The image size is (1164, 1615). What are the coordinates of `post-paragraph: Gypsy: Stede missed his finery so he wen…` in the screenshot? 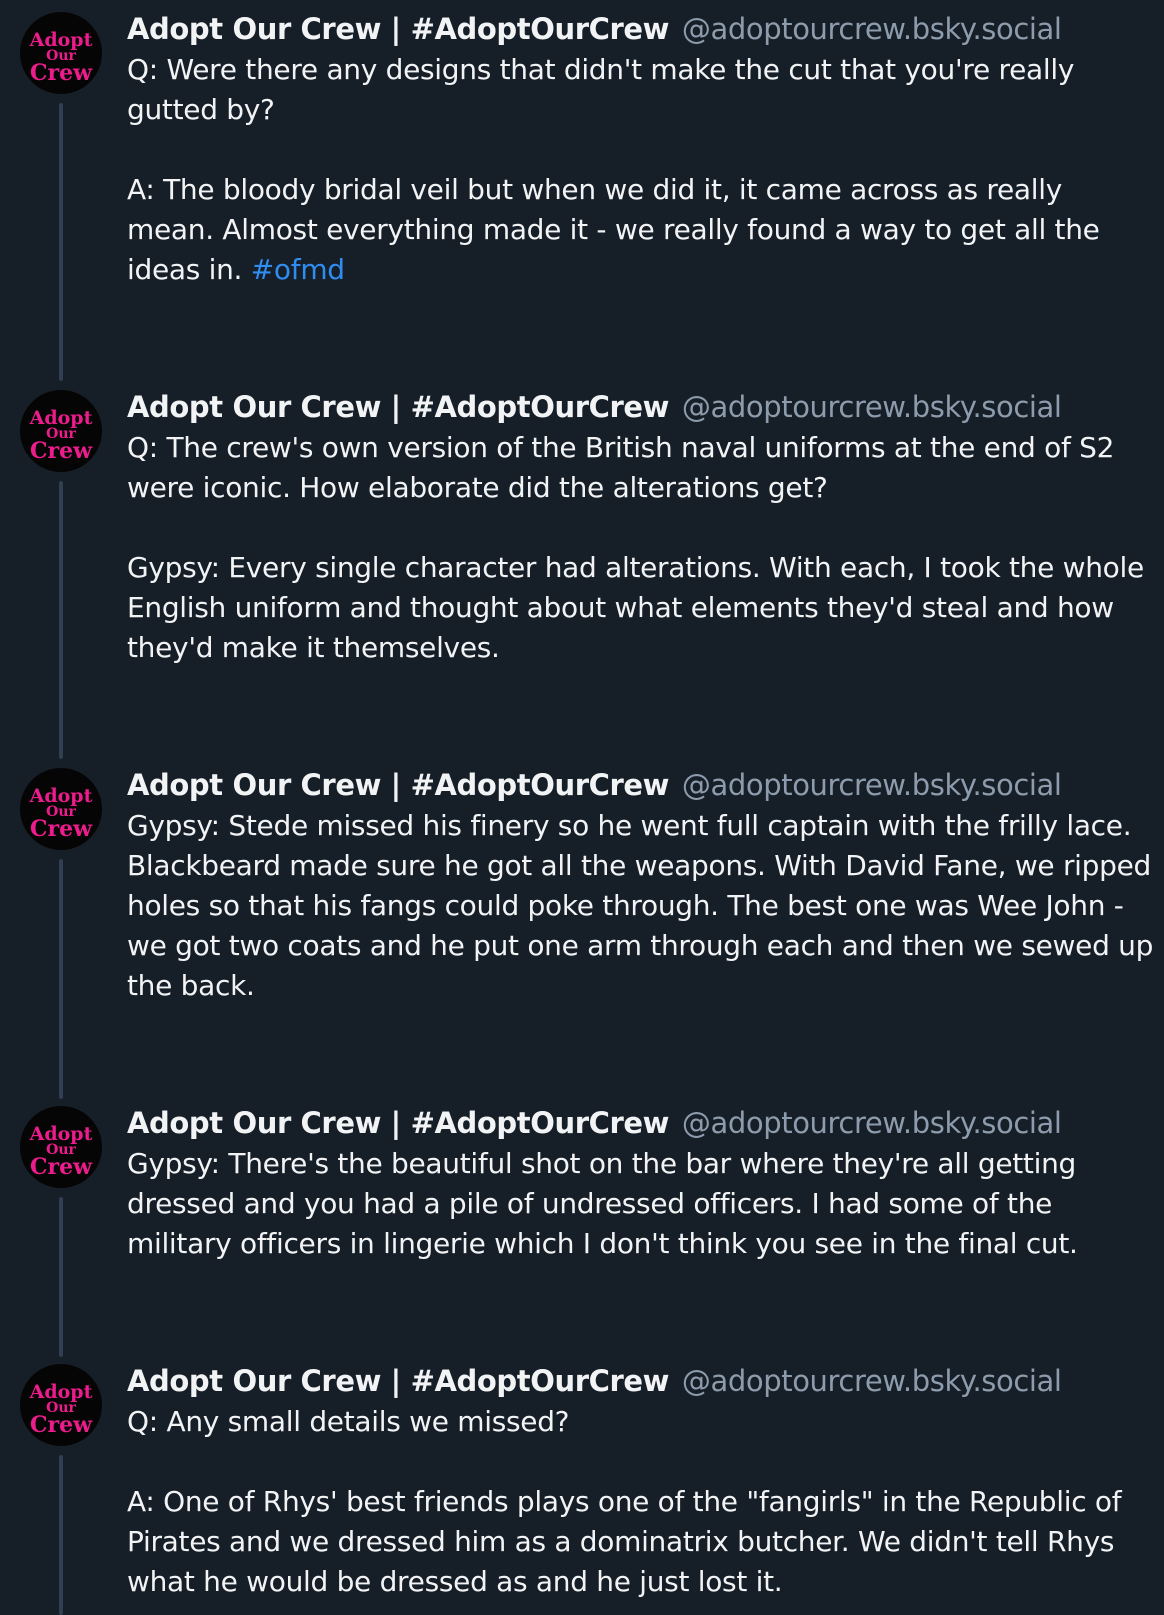 It's located at (640, 905).